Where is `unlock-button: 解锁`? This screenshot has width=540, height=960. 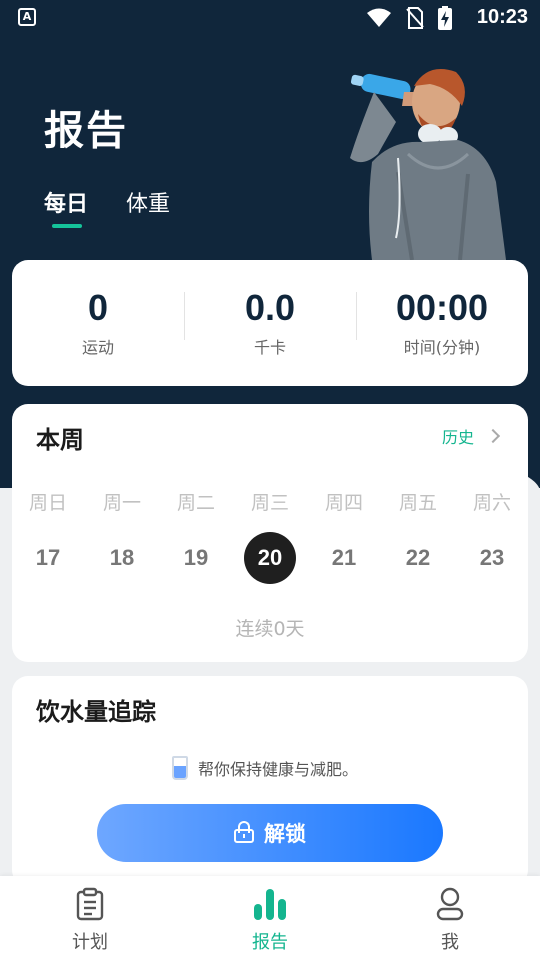 unlock-button: 解锁 is located at coordinates (270, 833).